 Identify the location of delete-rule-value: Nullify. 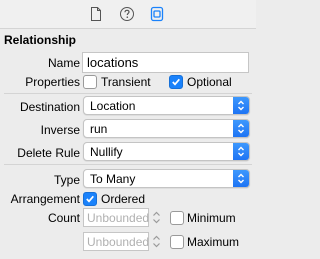
(106, 152).